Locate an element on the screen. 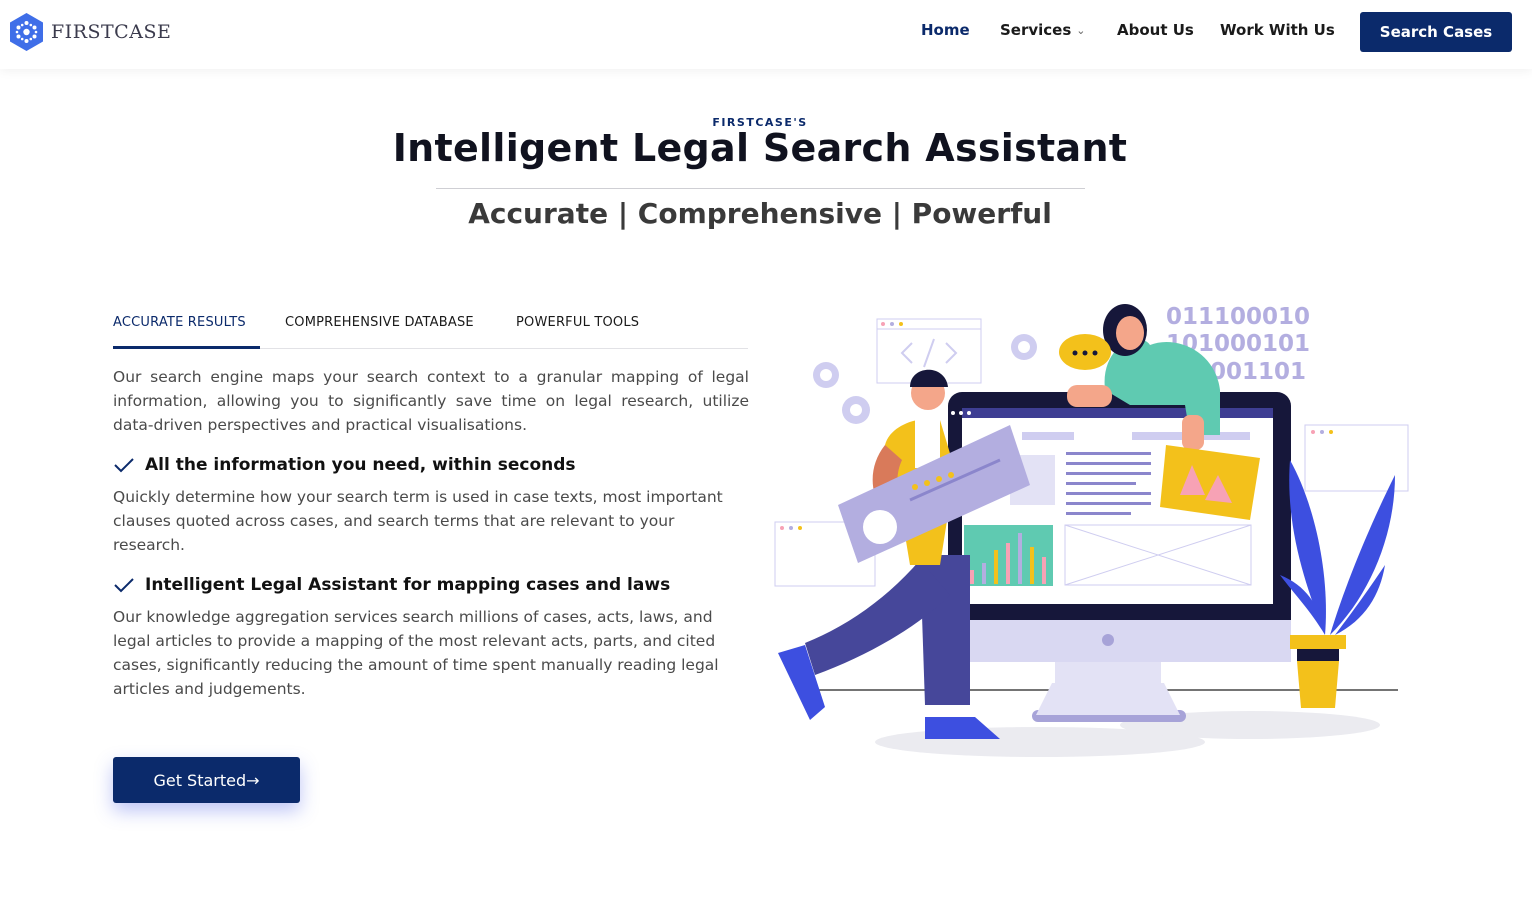 The width and height of the screenshot is (1532, 902). brand-logo: FIRSTCASE is located at coordinates (89, 32).